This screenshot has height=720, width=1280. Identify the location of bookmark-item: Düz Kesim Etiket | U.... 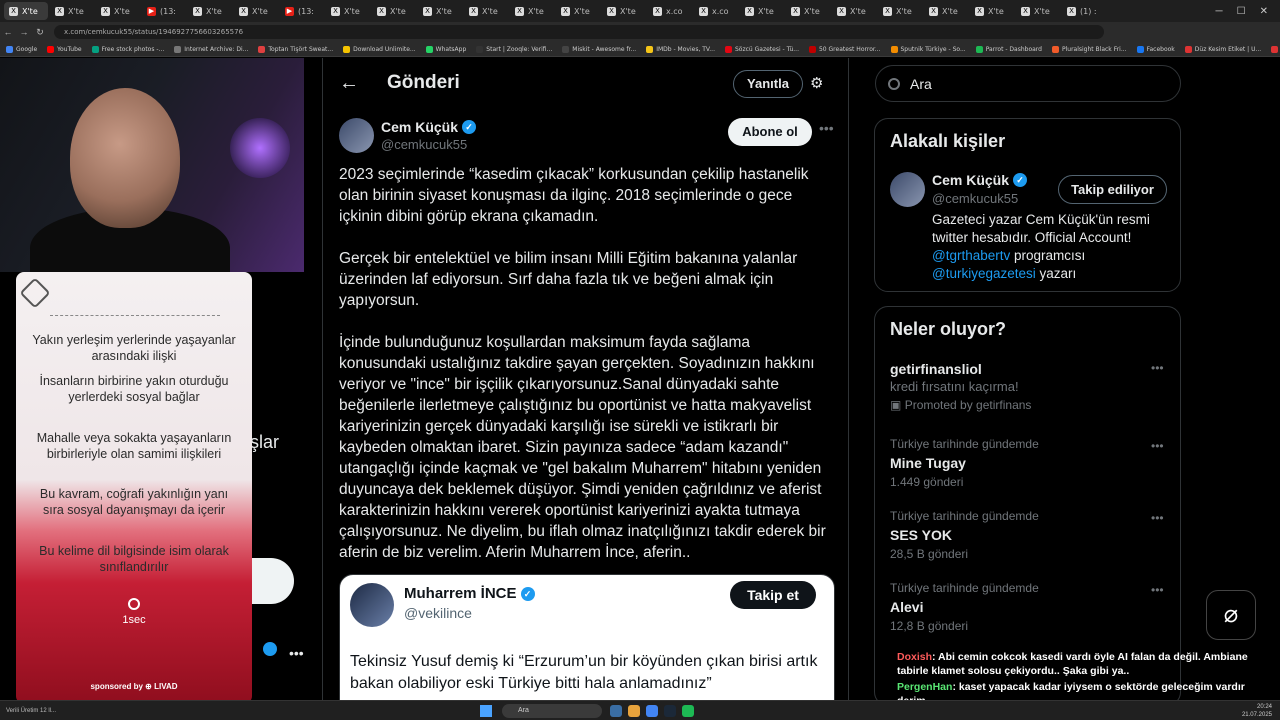
(1222, 49).